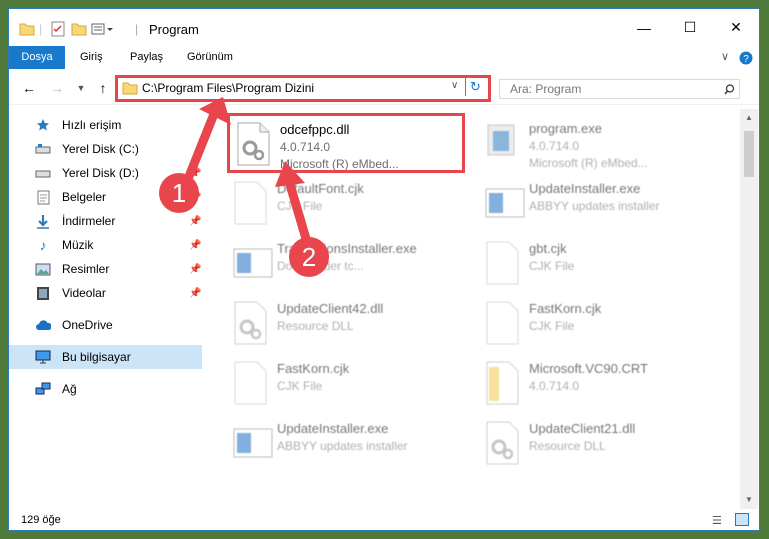  What do you see at coordinates (246, 175) in the screenshot?
I see `annotation-arrows` at bounding box center [246, 175].